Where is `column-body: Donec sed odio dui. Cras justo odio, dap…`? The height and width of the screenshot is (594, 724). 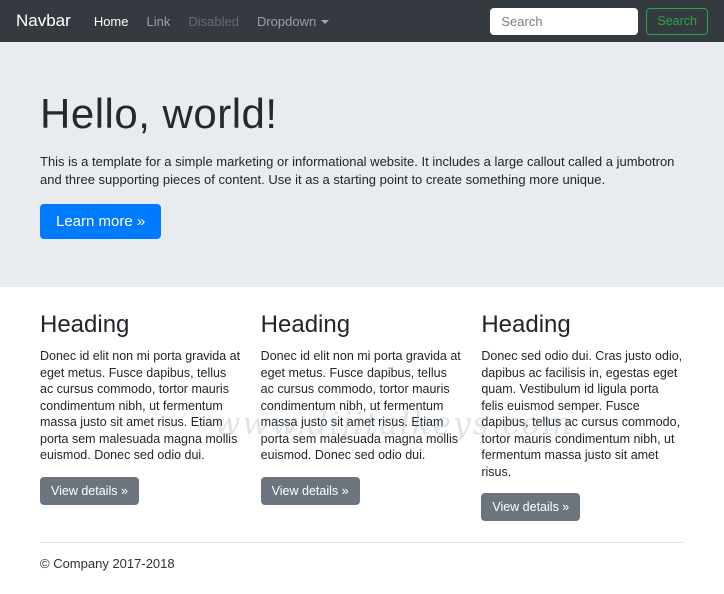 column-body: Donec sed odio dui. Cras justo odio, dap… is located at coordinates (582, 414).